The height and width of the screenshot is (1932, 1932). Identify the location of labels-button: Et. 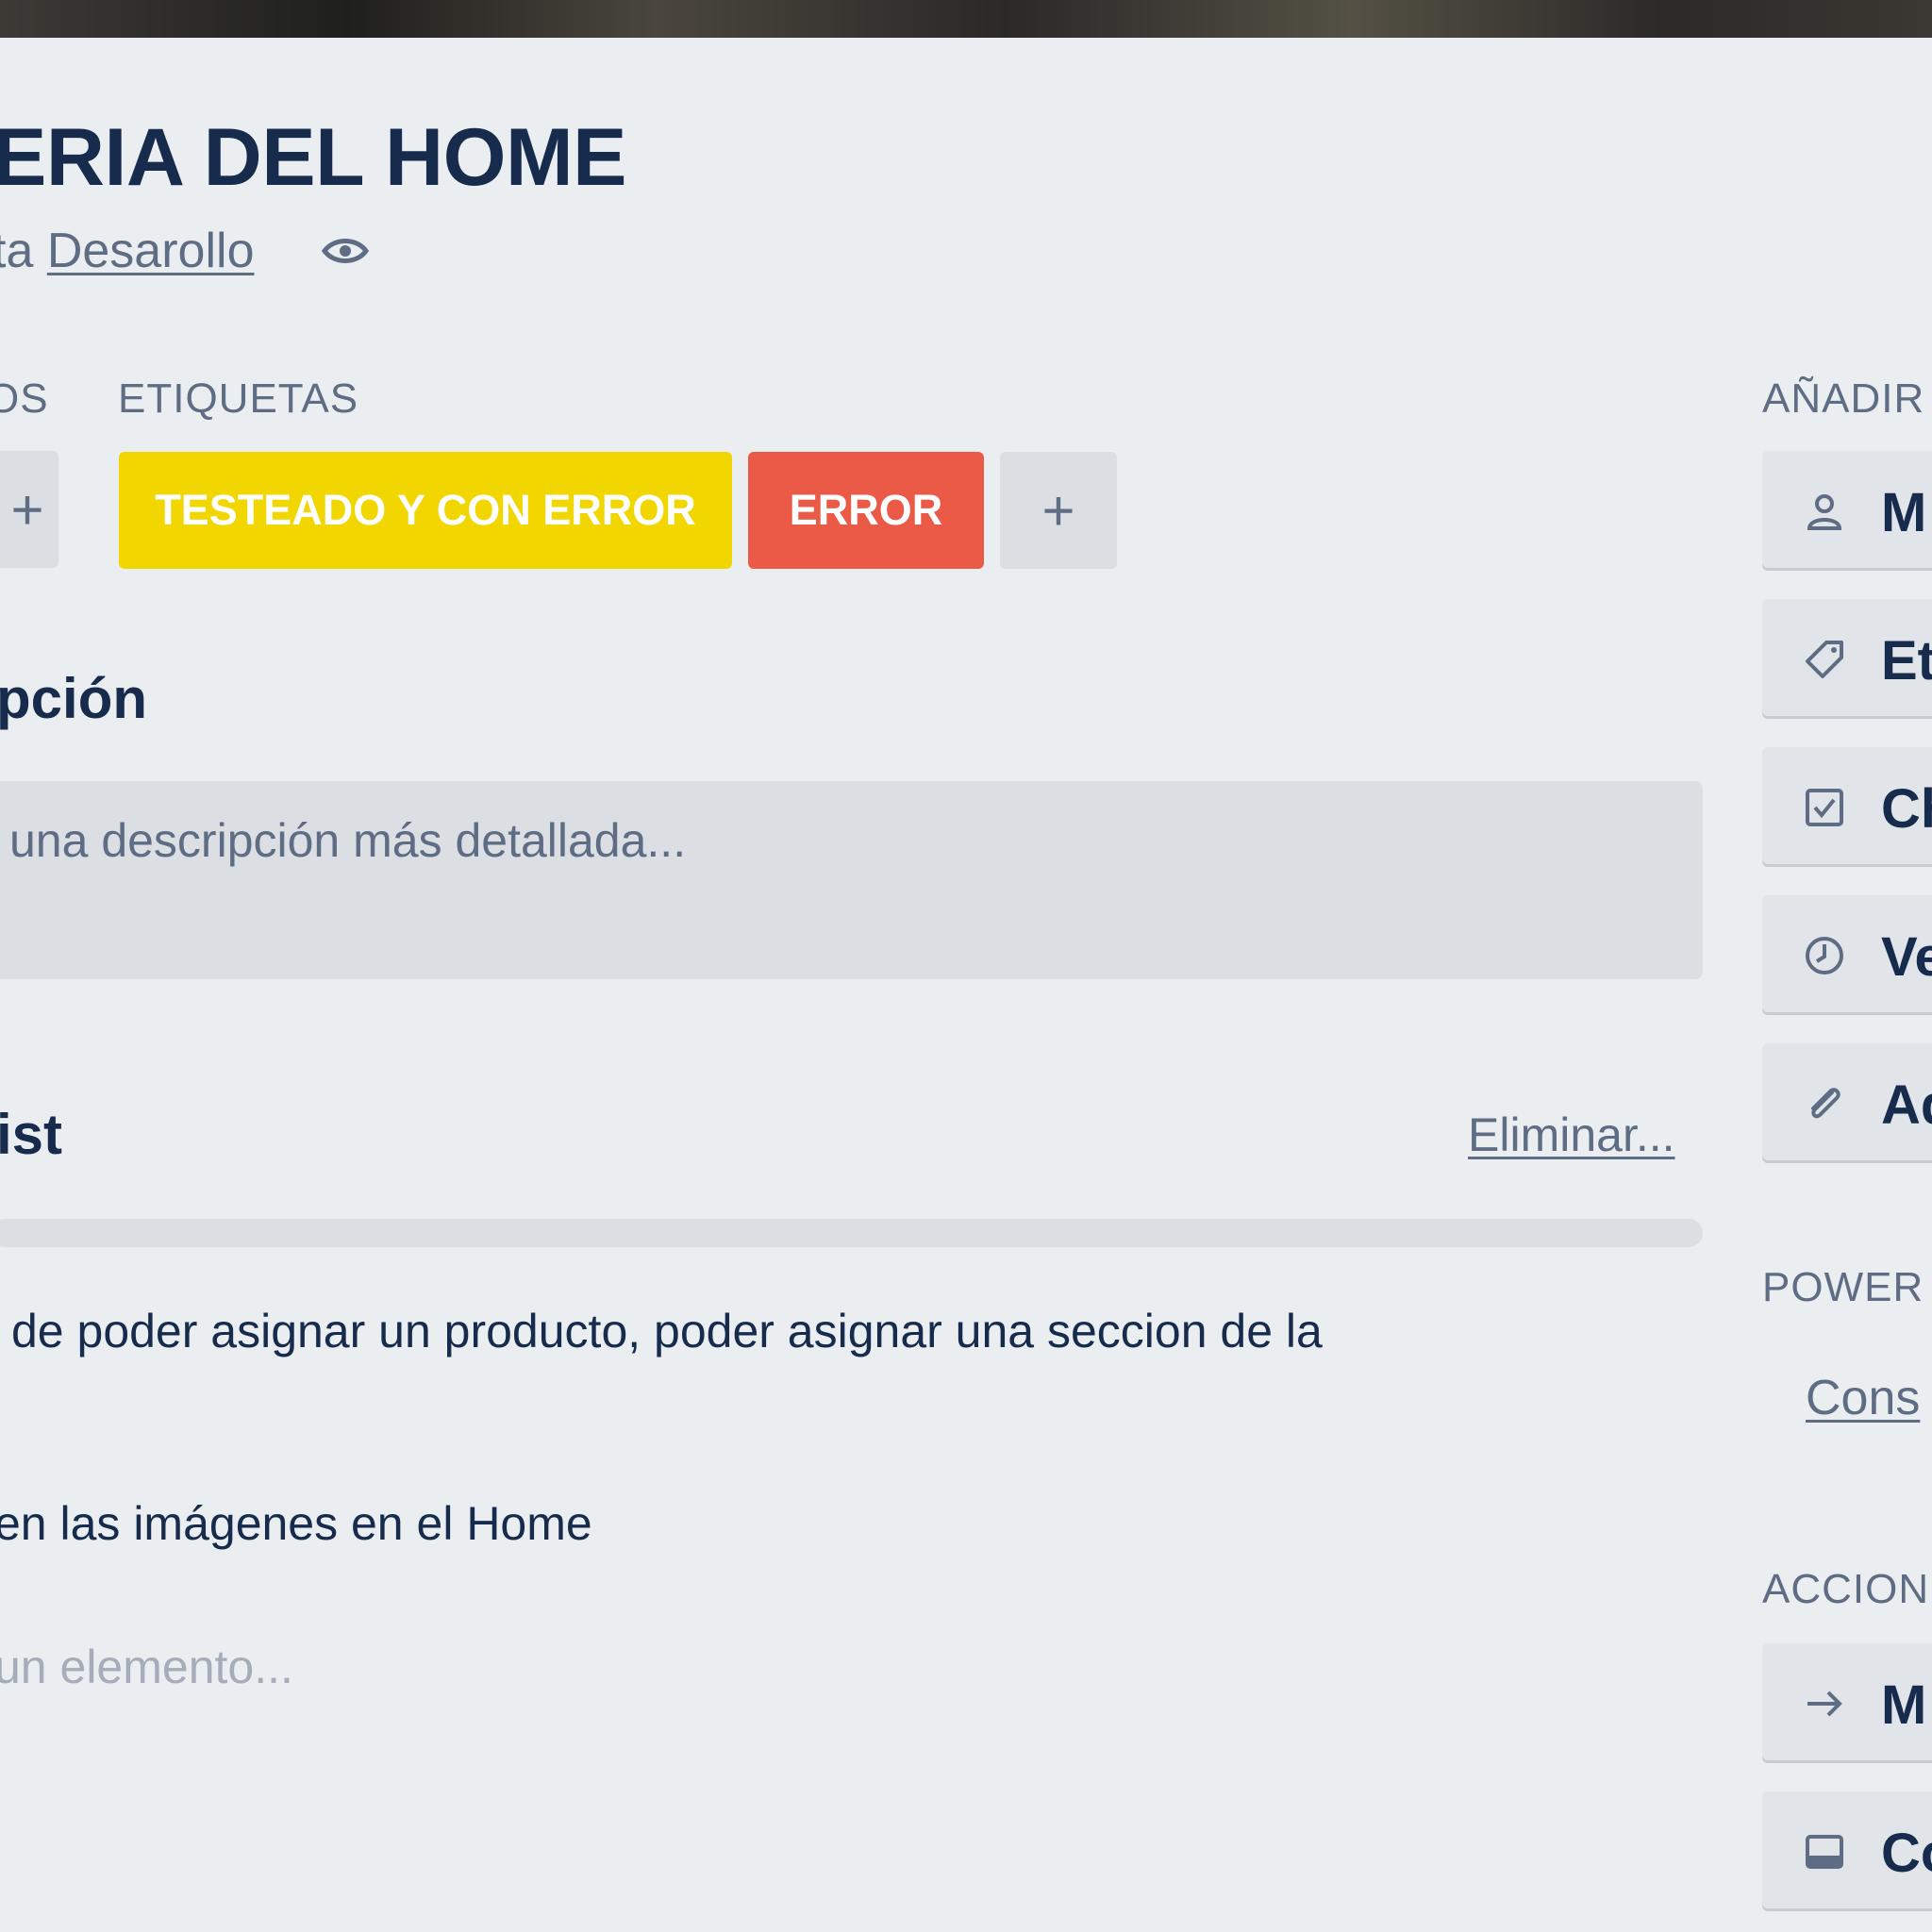
(1847, 658).